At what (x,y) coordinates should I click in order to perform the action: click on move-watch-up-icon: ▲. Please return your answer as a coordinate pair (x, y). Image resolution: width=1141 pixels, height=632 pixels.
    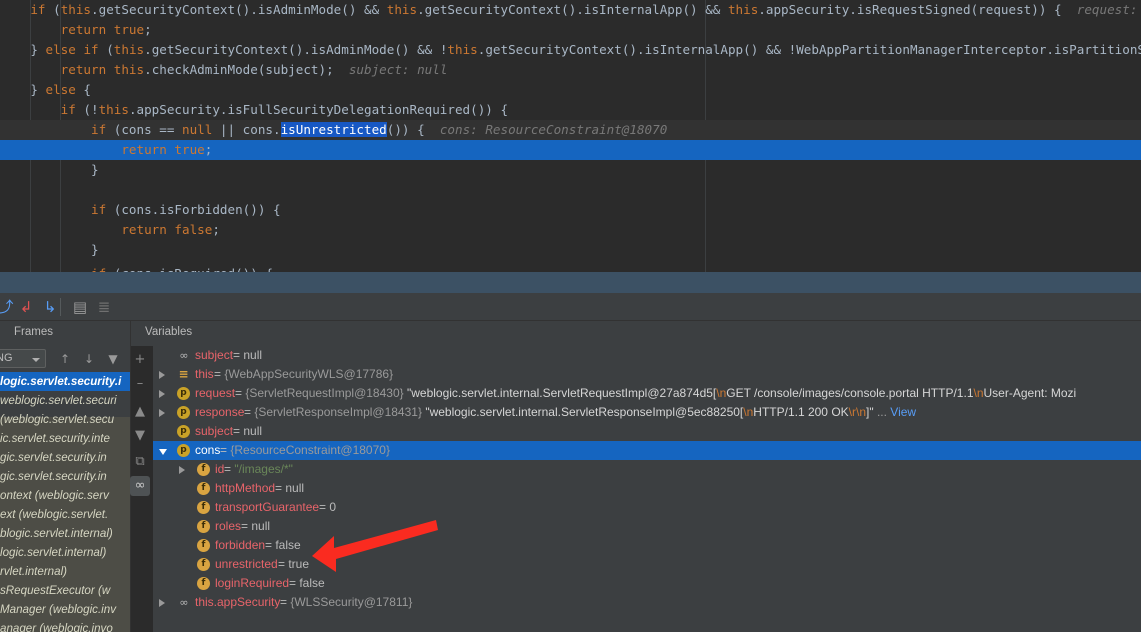
    Looking at the image, I should click on (140, 412).